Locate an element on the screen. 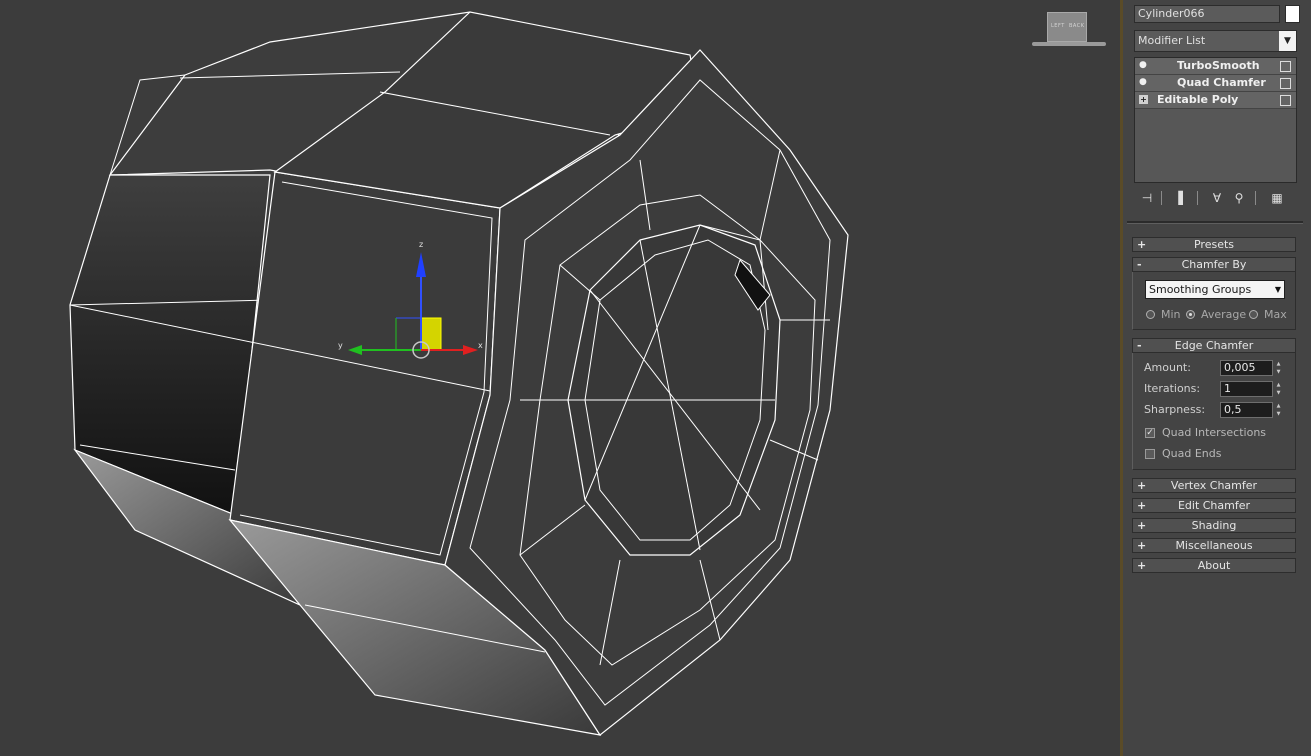  stack-item-editable-poly: + Editable Poly is located at coordinates (1215, 100).